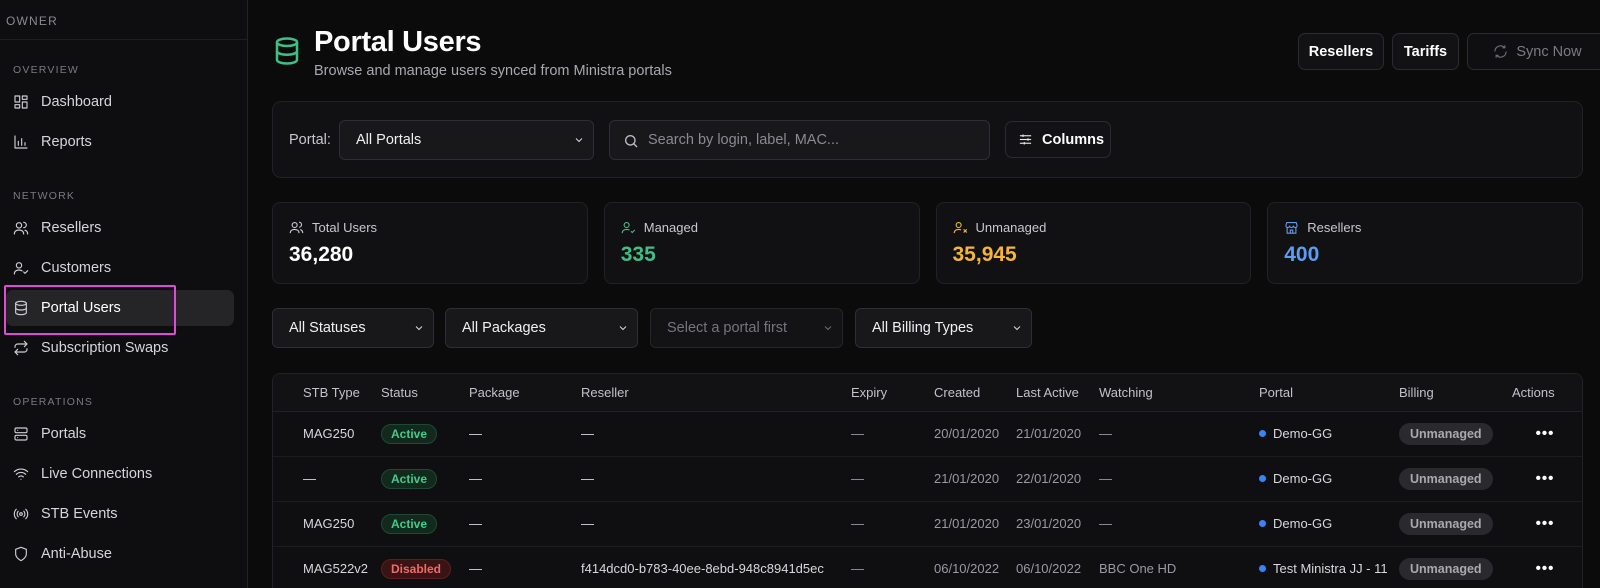 The height and width of the screenshot is (588, 1600). What do you see at coordinates (425, 567) in the screenshot?
I see `cell-status: Disabled` at bounding box center [425, 567].